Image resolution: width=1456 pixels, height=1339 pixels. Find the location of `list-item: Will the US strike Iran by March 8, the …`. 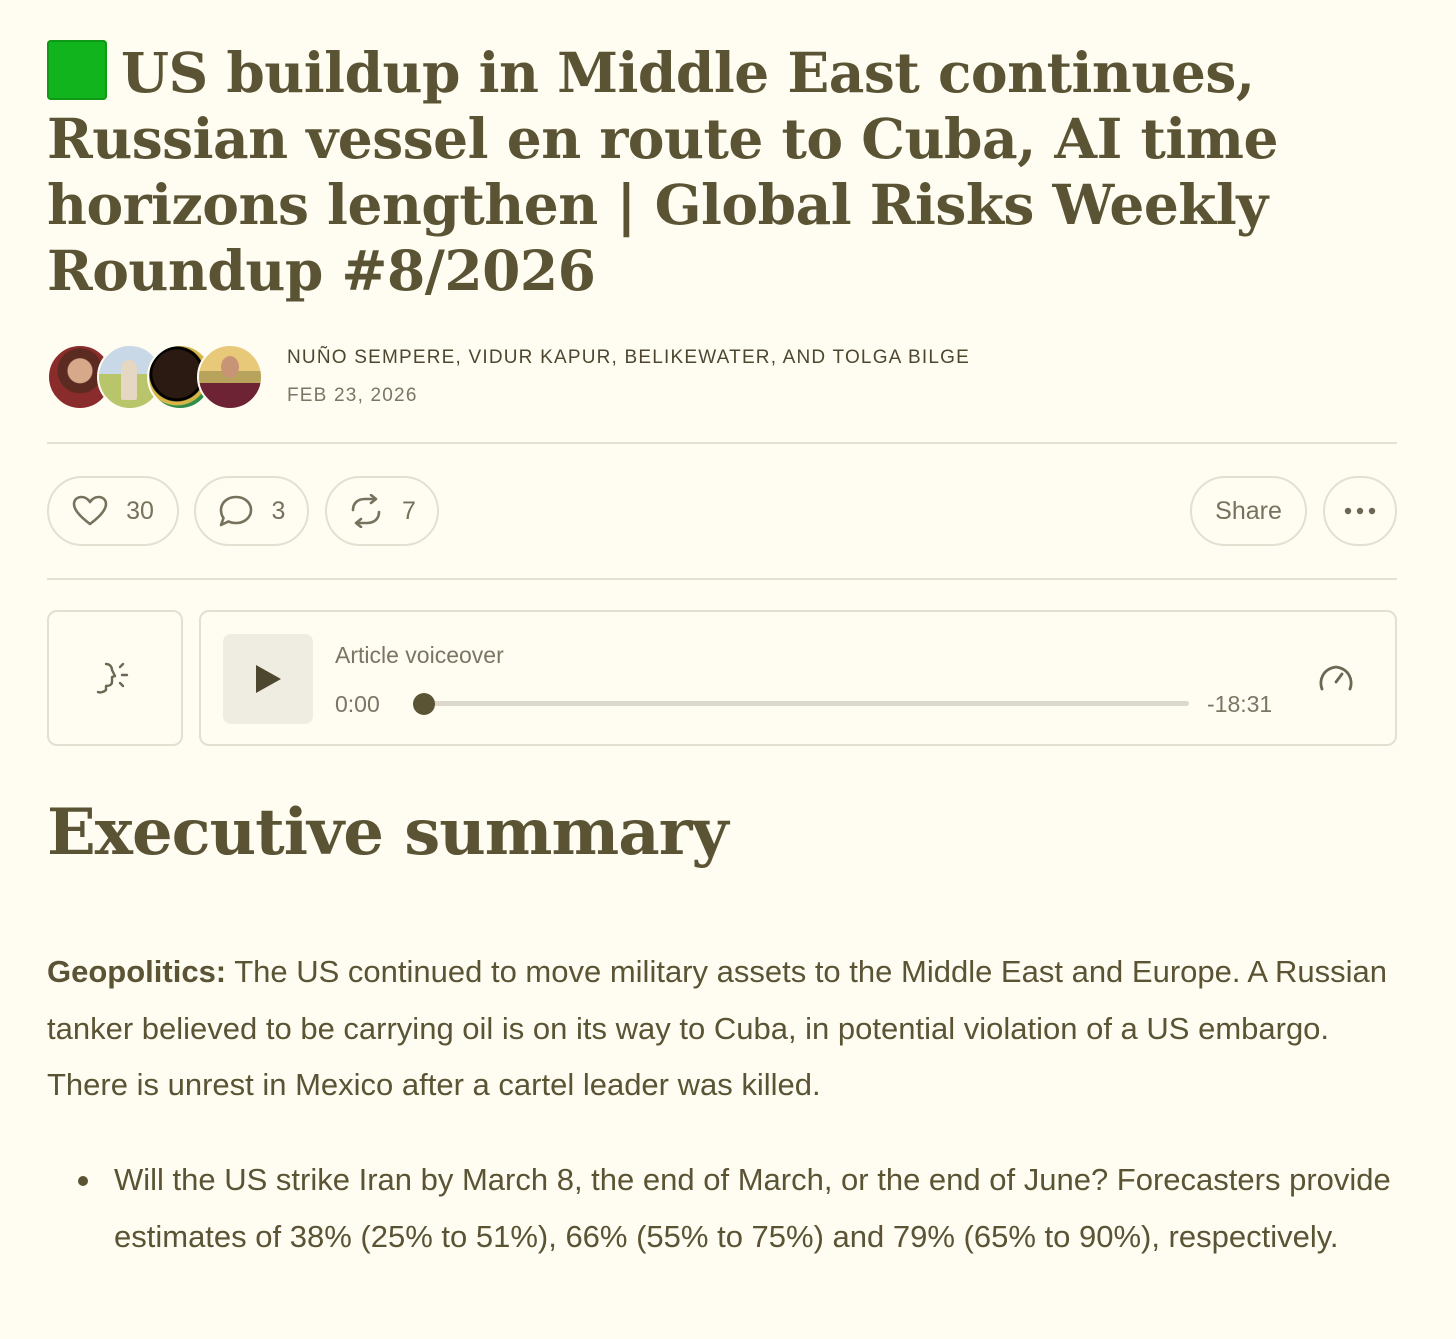

list-item: Will the US strike Iran by March 8, the … is located at coordinates (727, 1208).